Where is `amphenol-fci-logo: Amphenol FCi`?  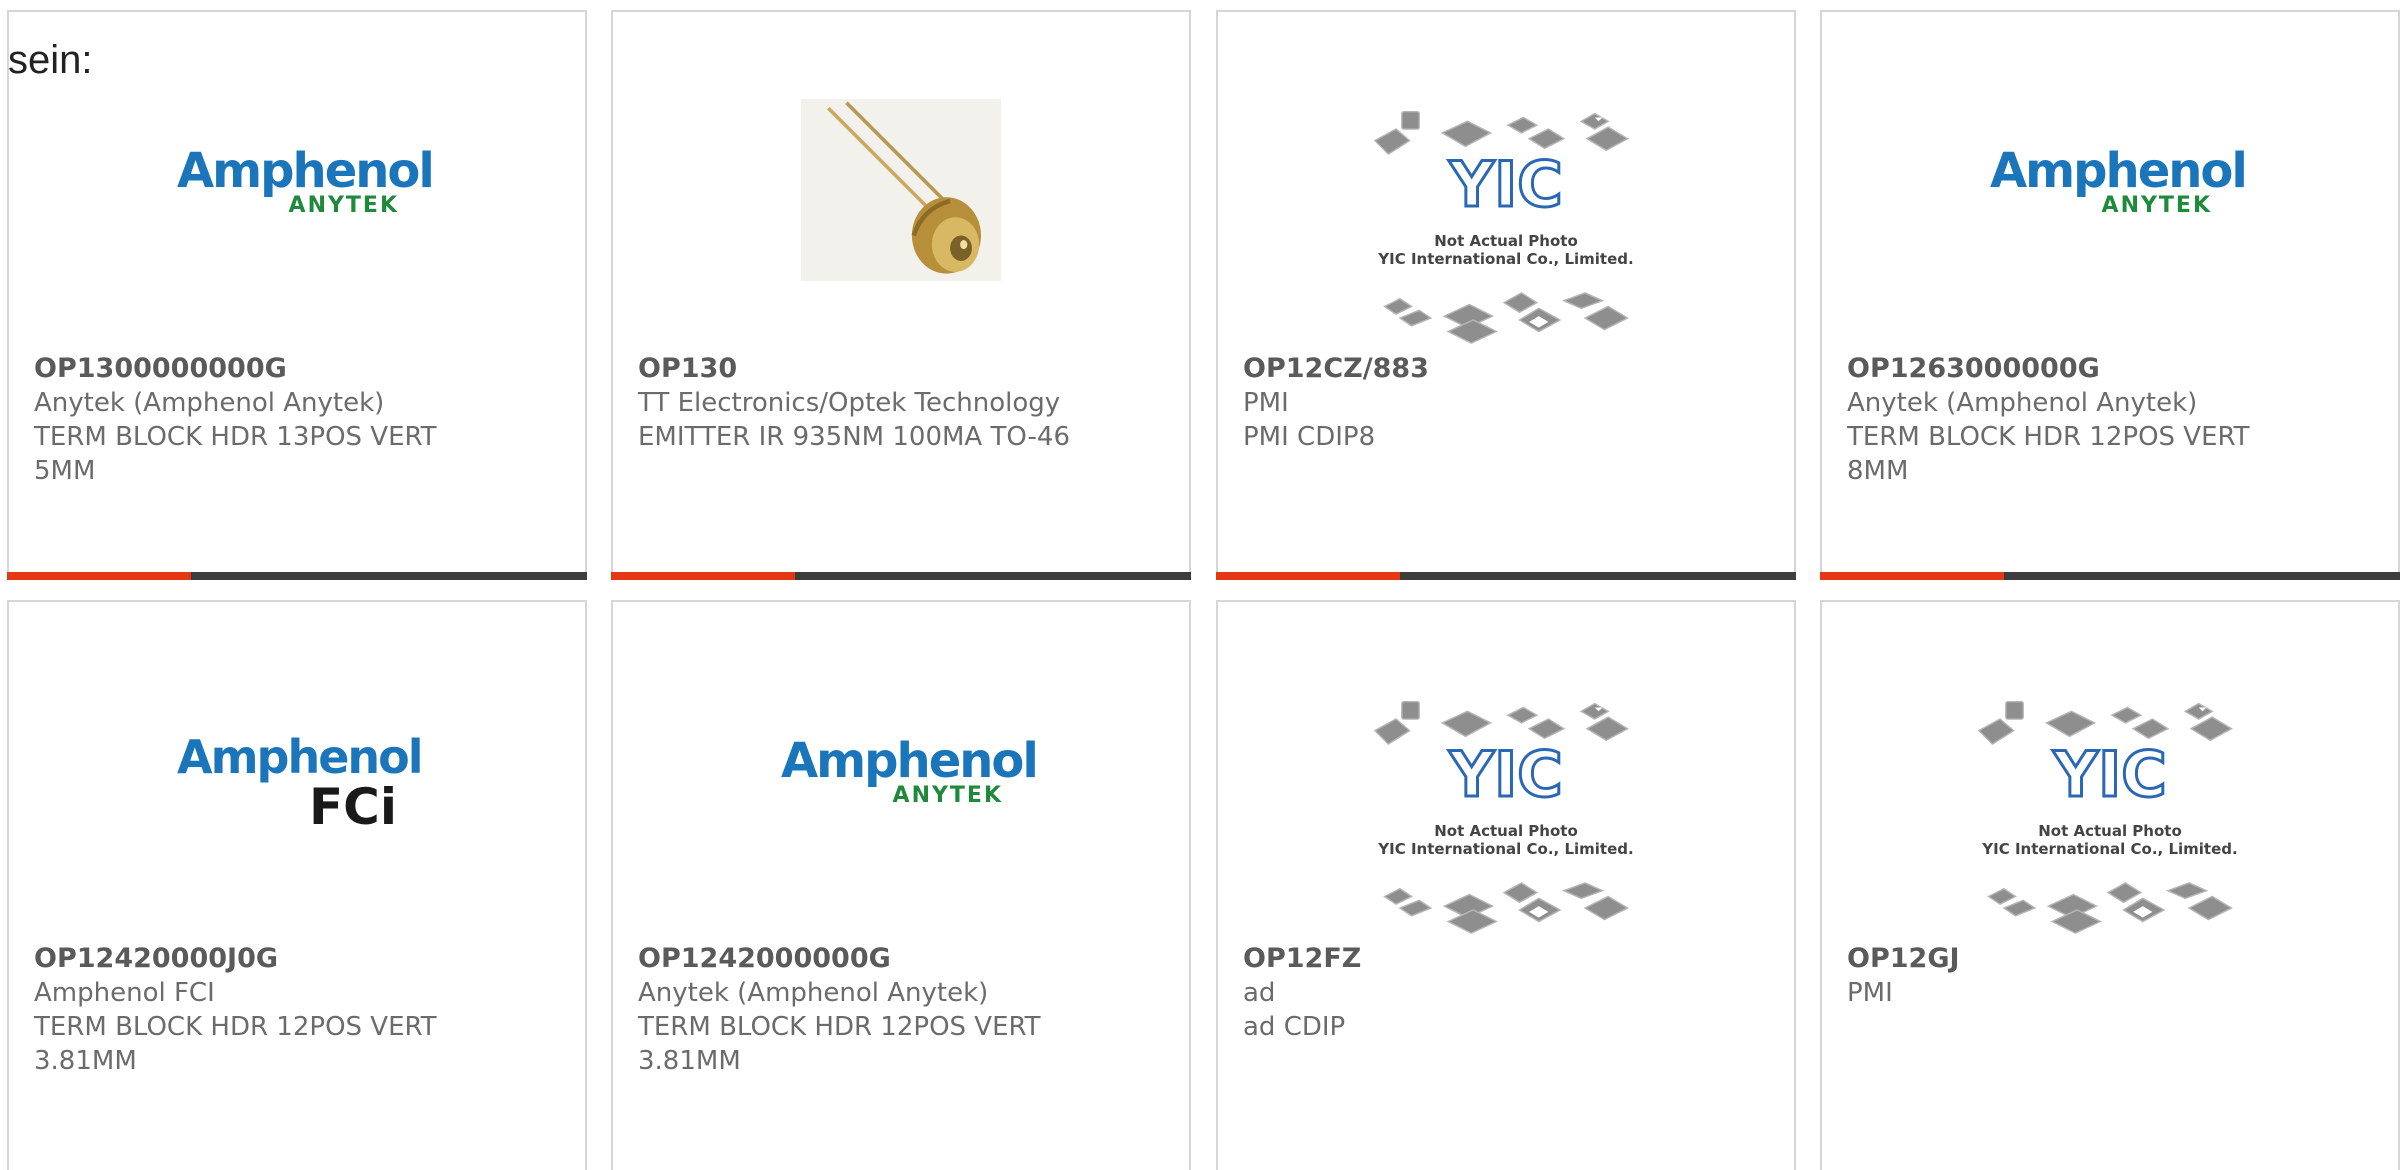 amphenol-fci-logo: Amphenol FCi is located at coordinates (300, 783).